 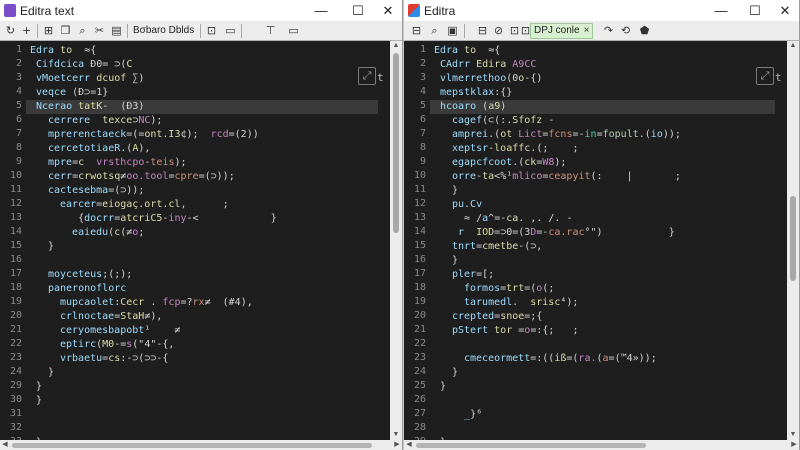 What do you see at coordinates (65, 31) in the screenshot?
I see `copy-icon: ❐` at bounding box center [65, 31].